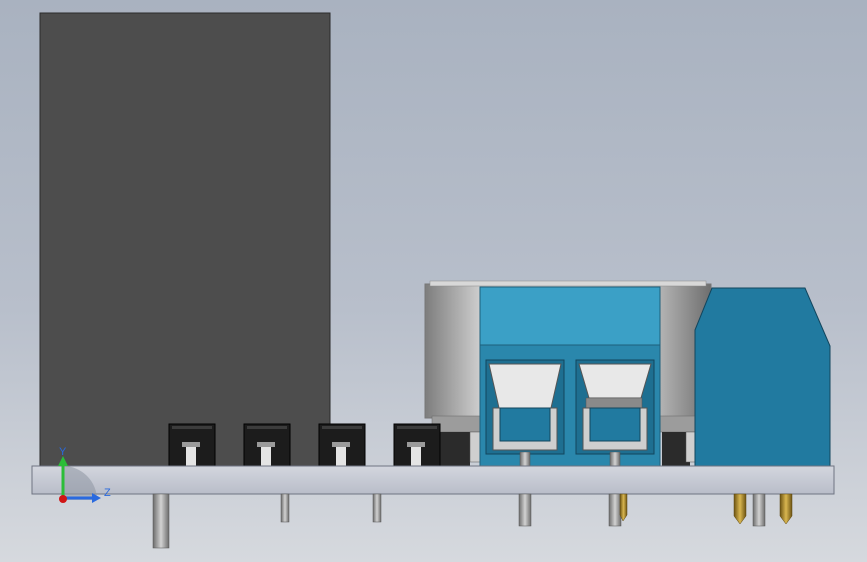 The image size is (867, 562). Describe the element at coordinates (472, 521) in the screenshot. I see `through-hole-leads` at that location.